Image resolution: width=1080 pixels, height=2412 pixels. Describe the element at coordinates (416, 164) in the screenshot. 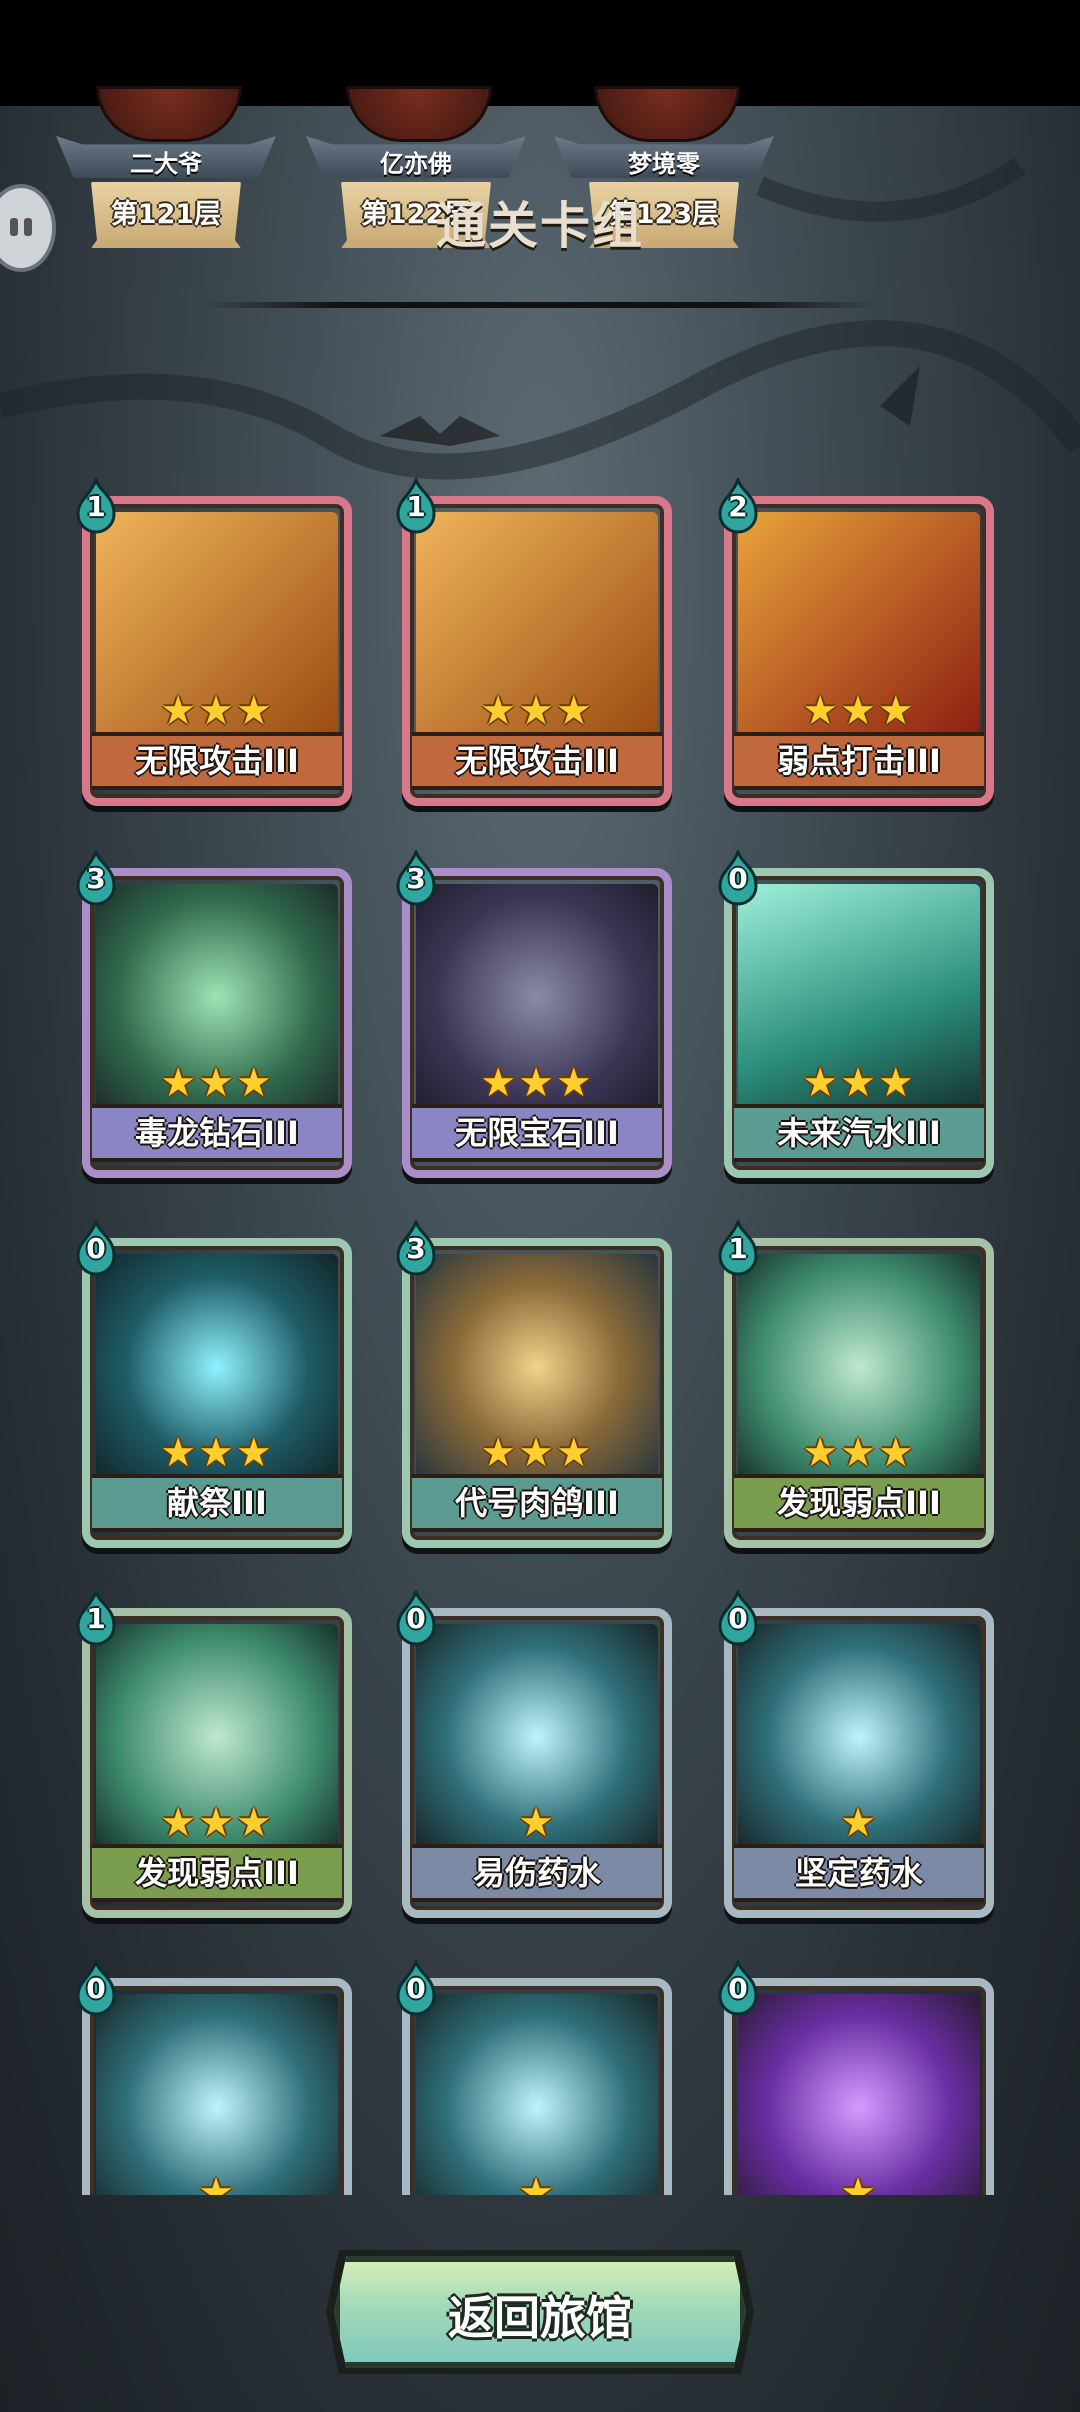

I see `player-name: 亿亦佛` at that location.